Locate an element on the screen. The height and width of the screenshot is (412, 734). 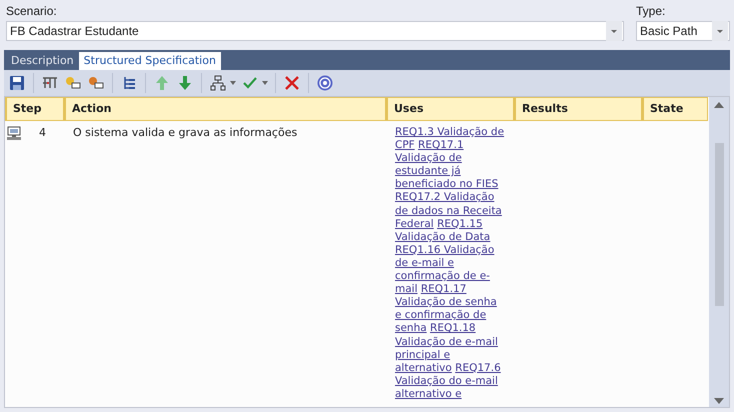
tab: Description is located at coordinates (42, 61).